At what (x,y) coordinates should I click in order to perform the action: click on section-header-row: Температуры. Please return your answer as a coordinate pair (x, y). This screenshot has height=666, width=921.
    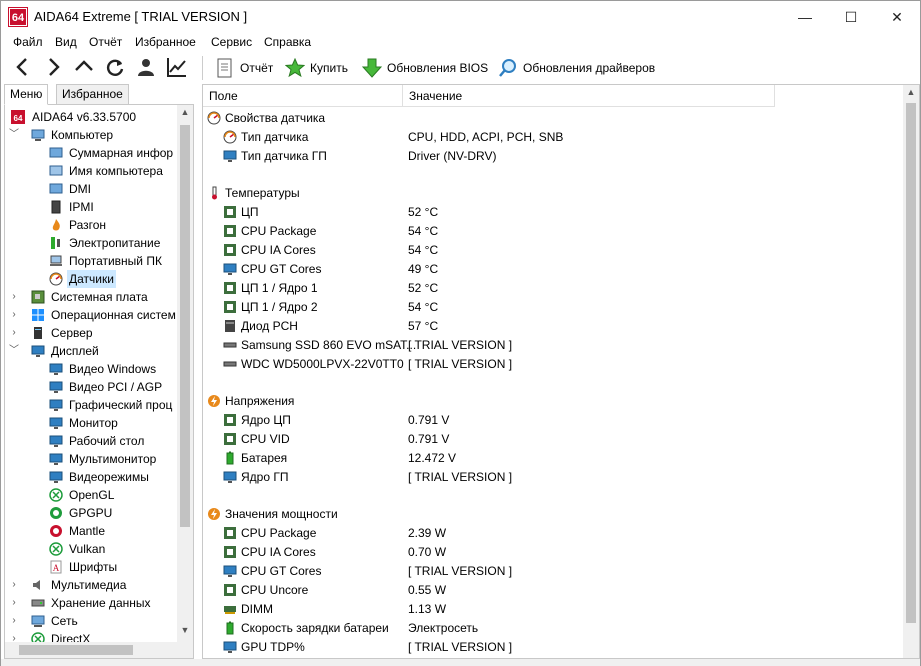
    Looking at the image, I should click on (553, 193).